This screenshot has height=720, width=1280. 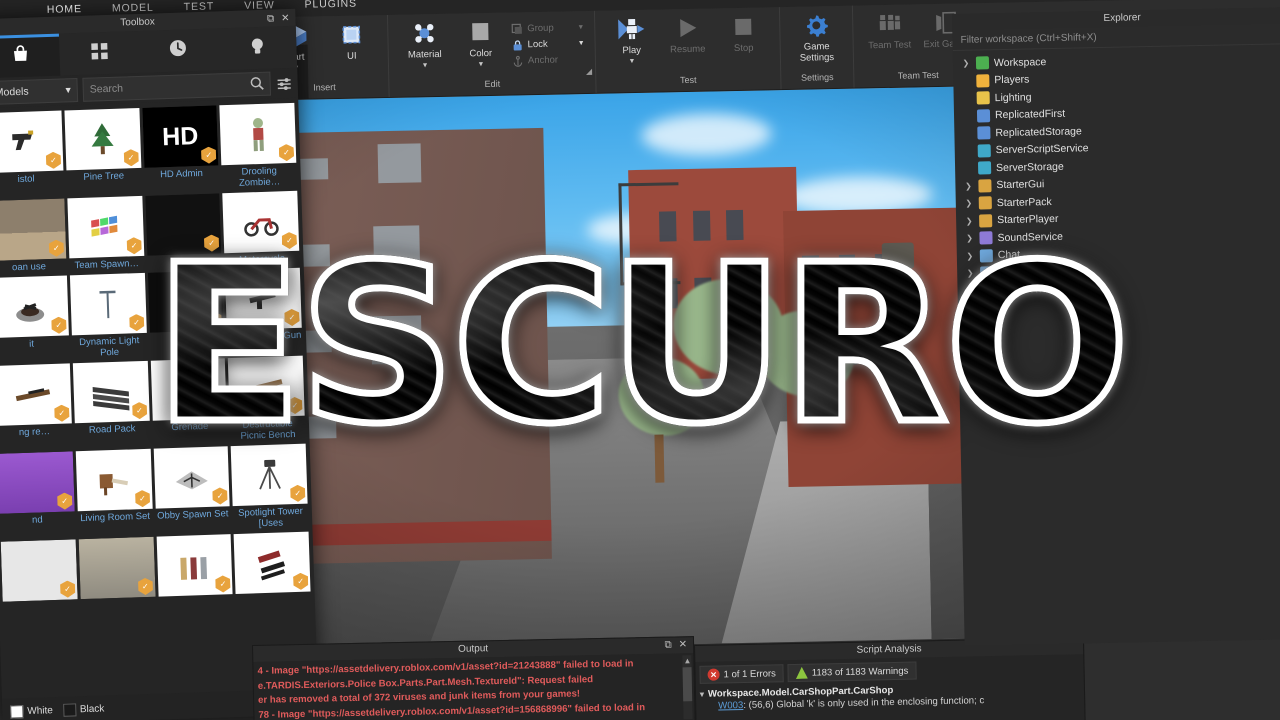 What do you see at coordinates (257, 48) in the screenshot?
I see `toolbox-tab-creations` at bounding box center [257, 48].